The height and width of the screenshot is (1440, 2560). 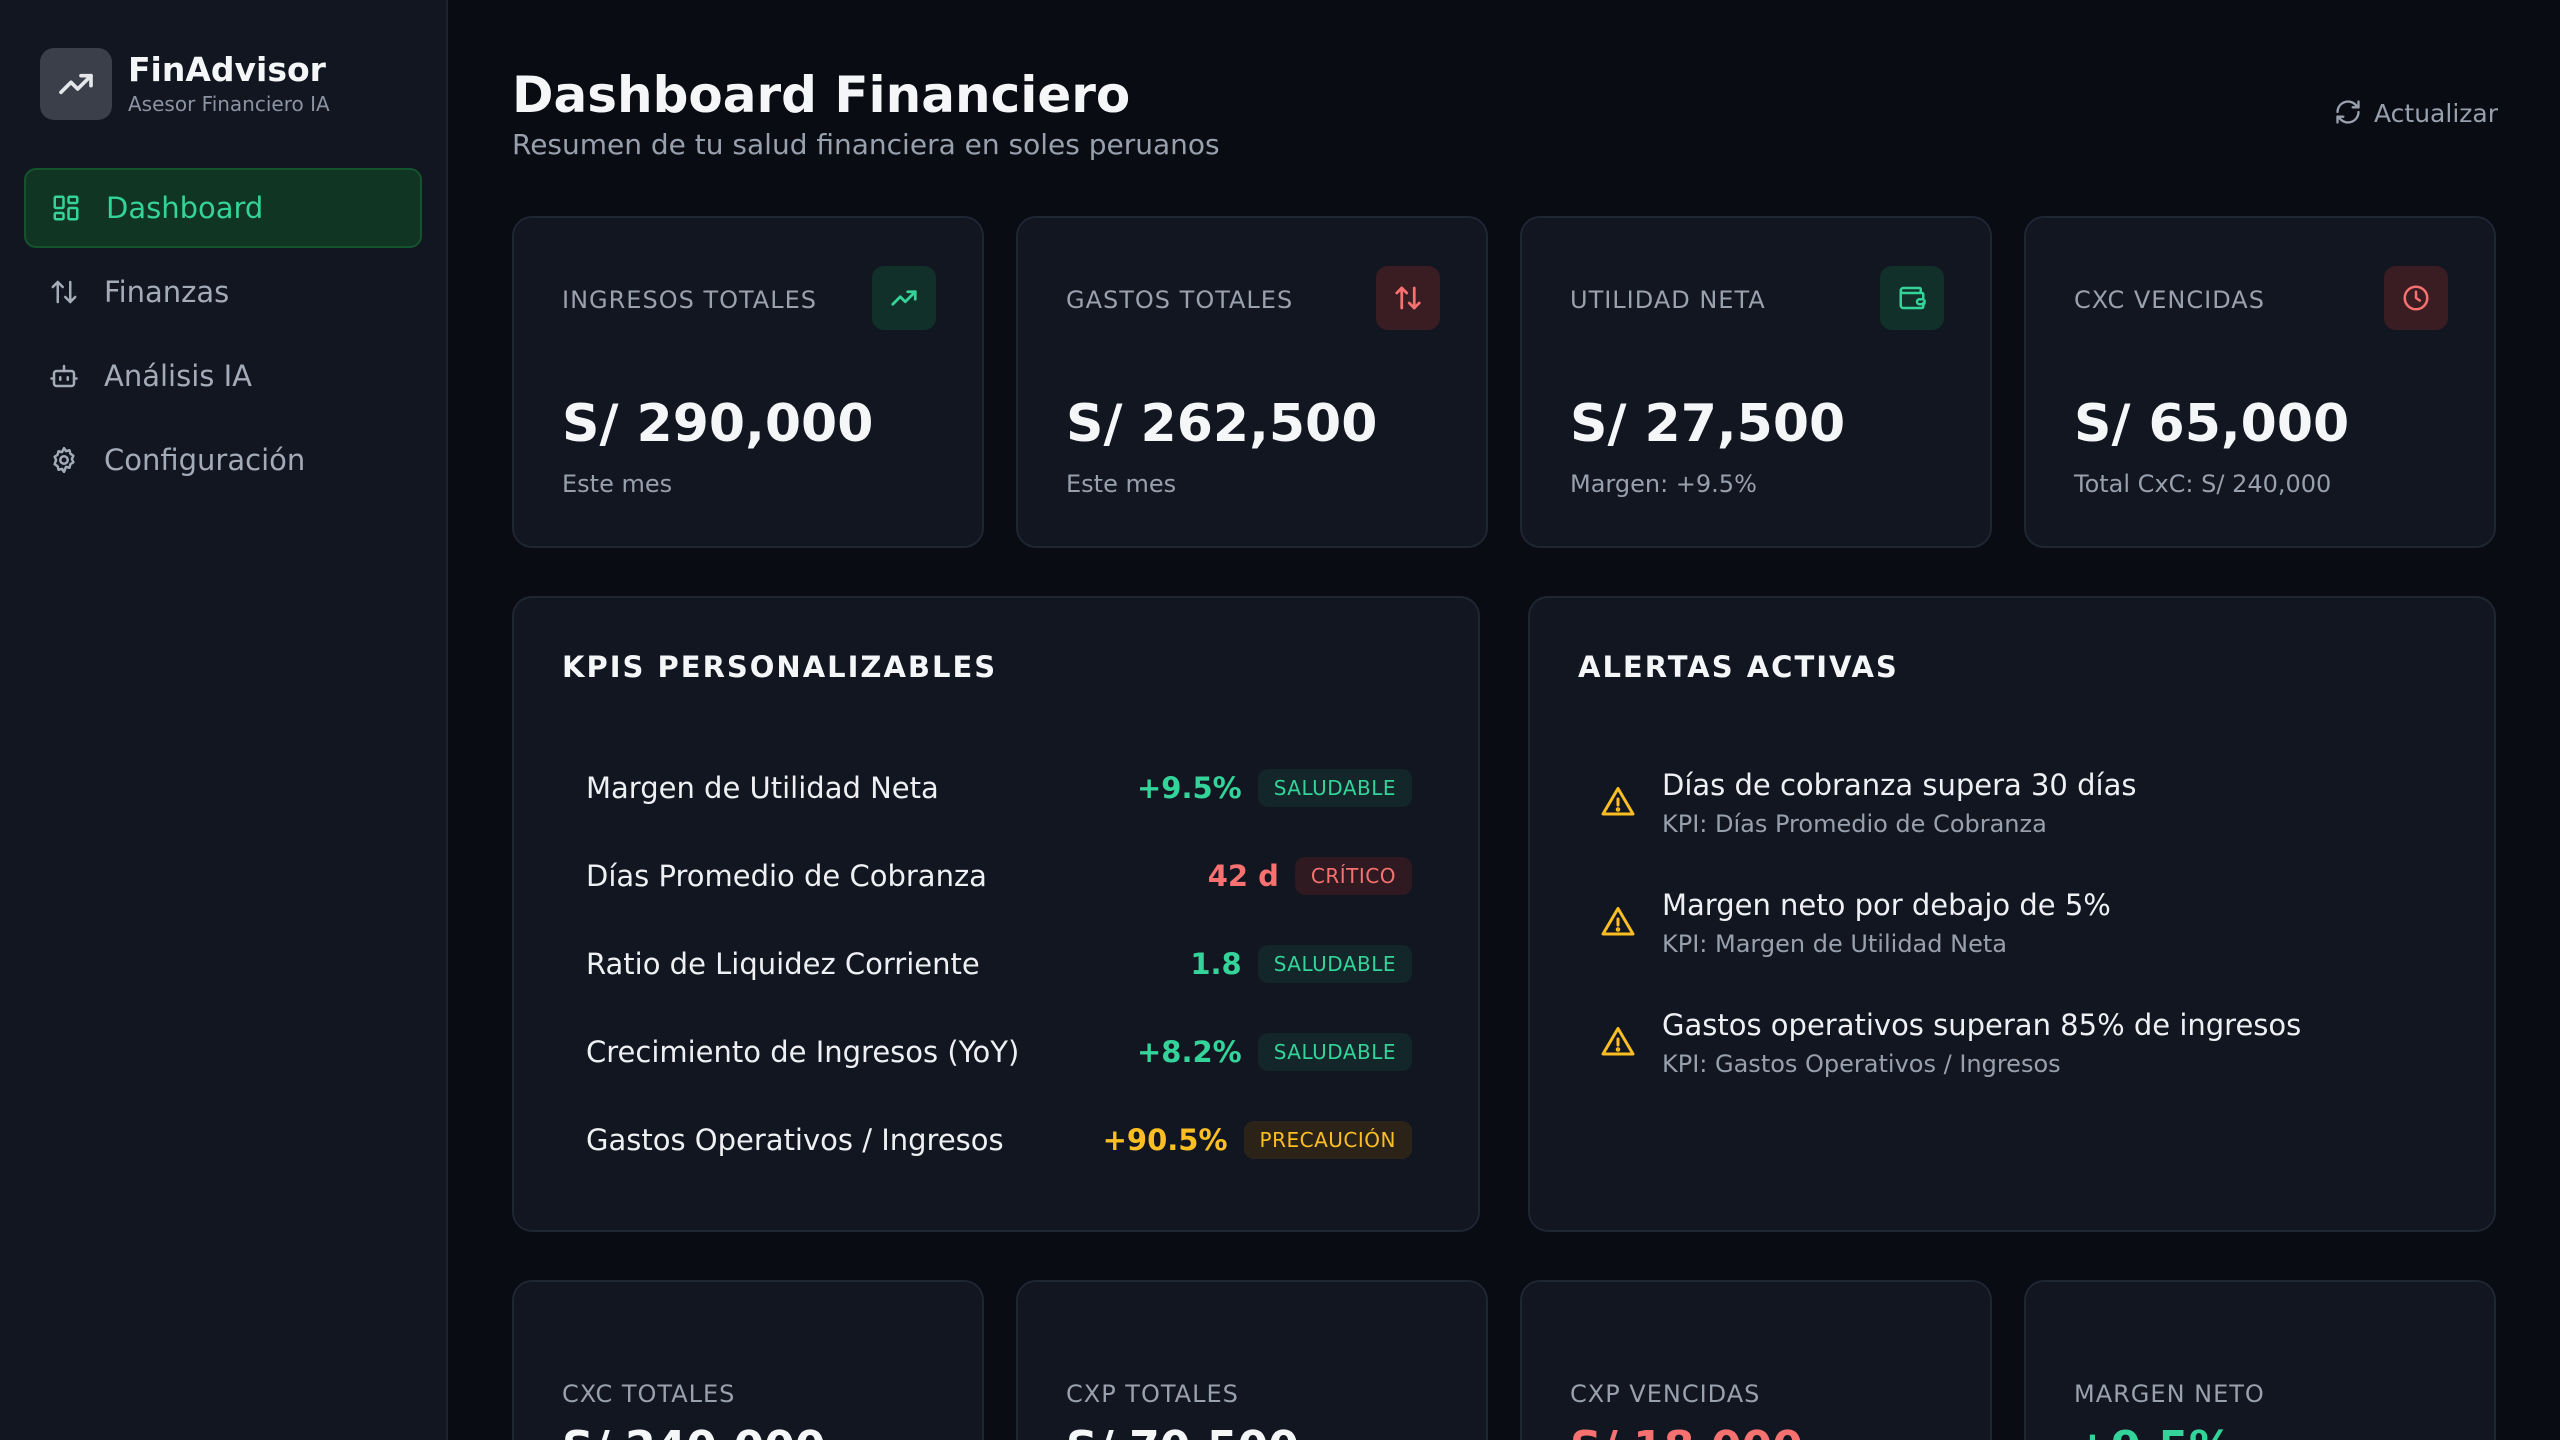 I want to click on brand: FinAdvisor Asesor Financiero IA, so click(x=185, y=84).